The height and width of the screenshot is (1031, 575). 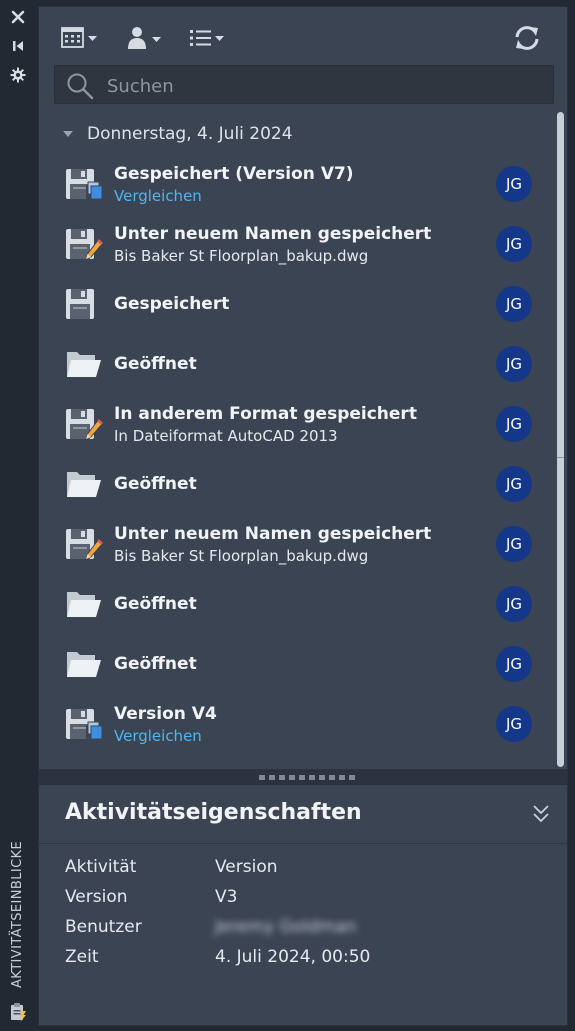 What do you see at coordinates (226, 897) in the screenshot?
I see `property-value: V3` at bounding box center [226, 897].